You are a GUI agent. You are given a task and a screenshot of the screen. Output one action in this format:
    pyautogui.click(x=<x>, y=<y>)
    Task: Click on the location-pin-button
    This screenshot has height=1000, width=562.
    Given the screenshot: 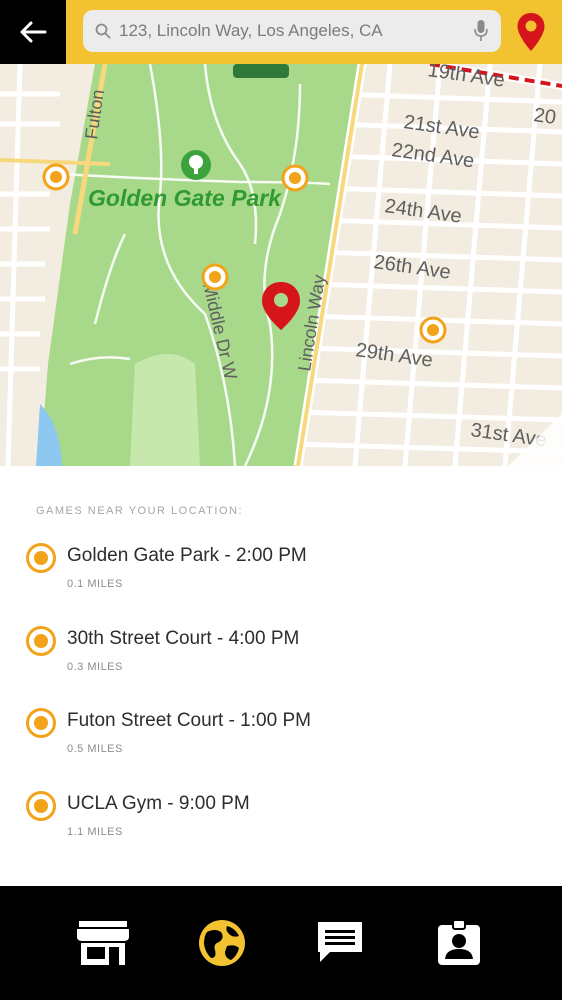 What is the action you would take?
    pyautogui.click(x=531, y=32)
    